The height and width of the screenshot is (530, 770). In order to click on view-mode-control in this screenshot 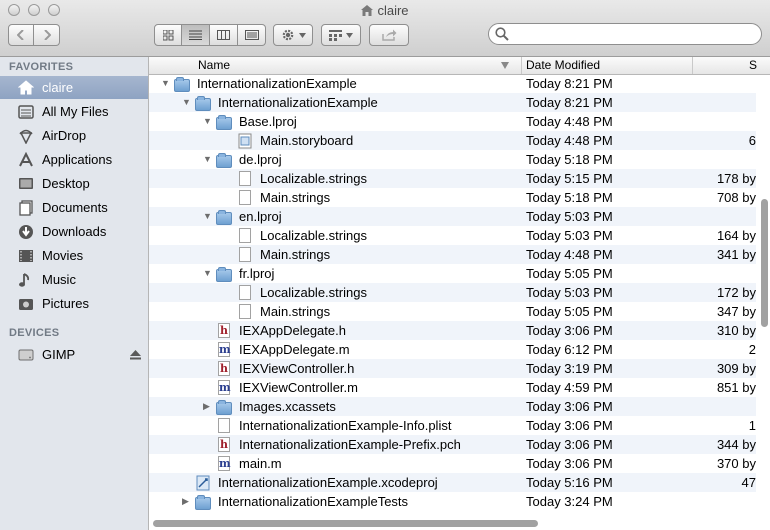, I will do `click(210, 35)`.